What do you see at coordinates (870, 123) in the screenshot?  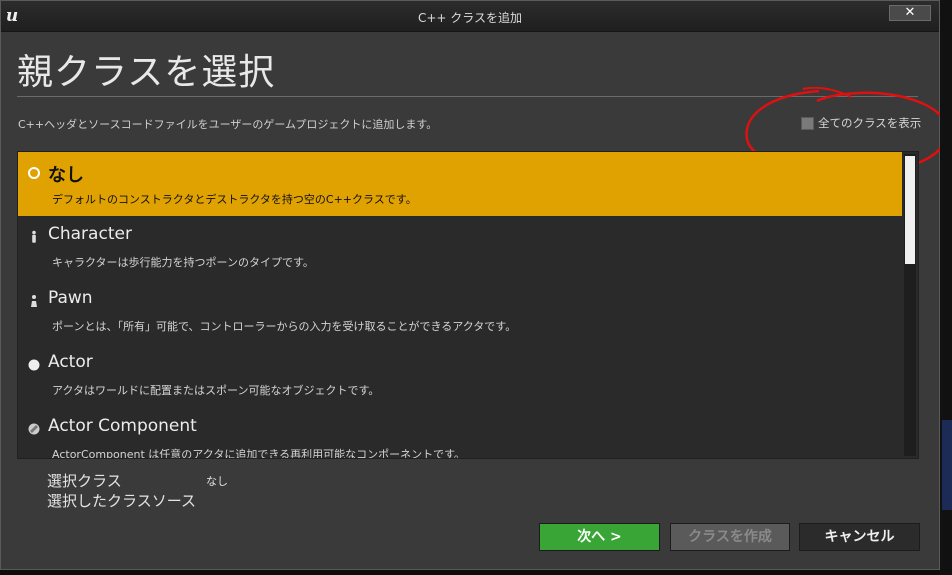 I see `show-all-classes-label: 全てのクラスを表示` at bounding box center [870, 123].